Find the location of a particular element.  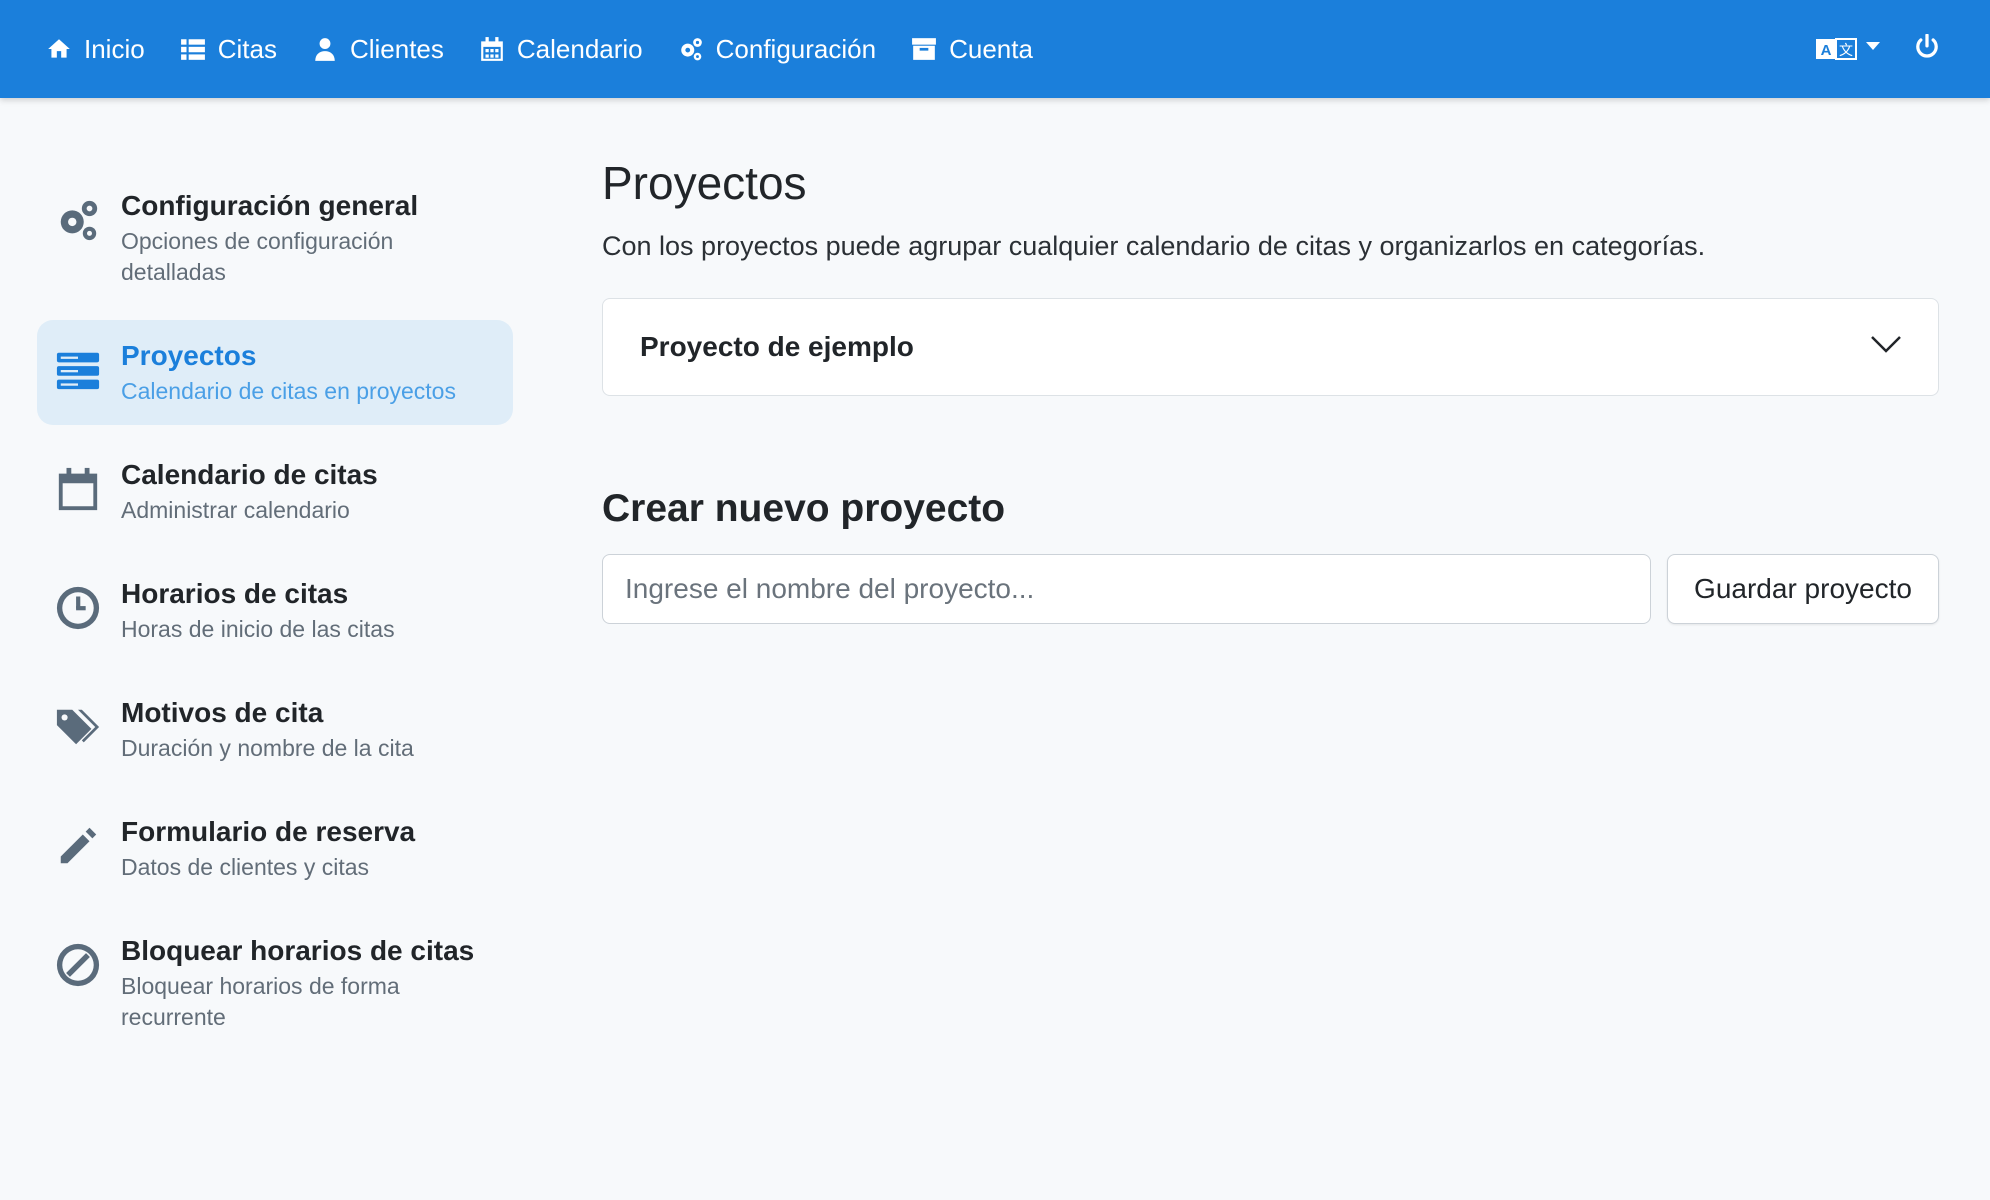

list-icon is located at coordinates (192, 49).